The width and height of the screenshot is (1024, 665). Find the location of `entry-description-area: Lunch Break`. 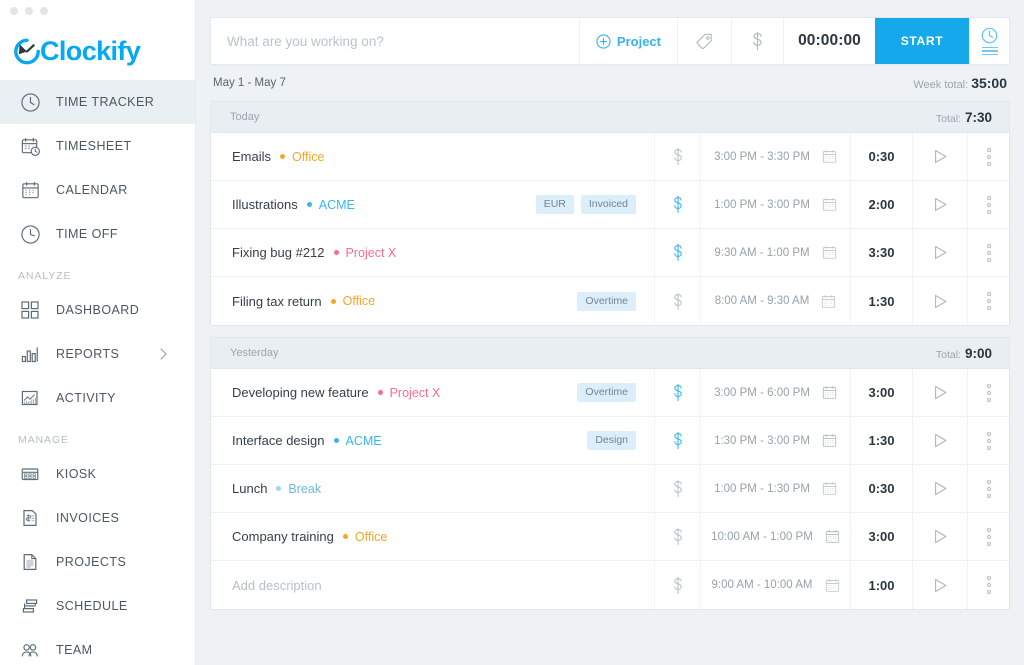

entry-description-area: Lunch Break is located at coordinates (432, 488).